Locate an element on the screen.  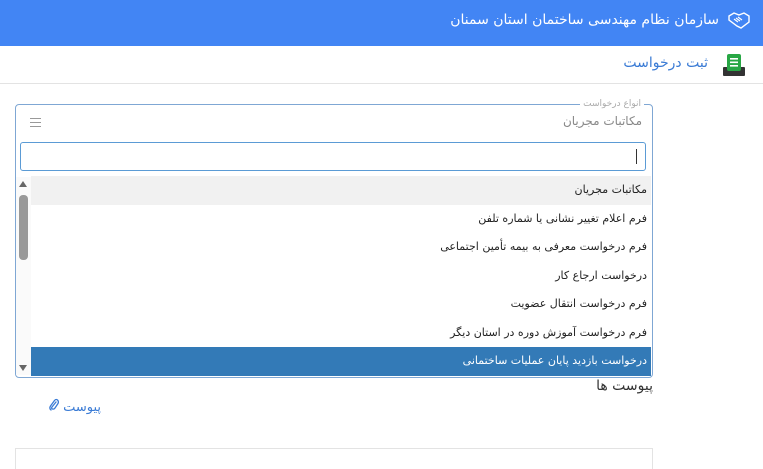
option-item-highlighted: درخواست بازدید پایان عملیات ساختمانی is located at coordinates (341, 361).